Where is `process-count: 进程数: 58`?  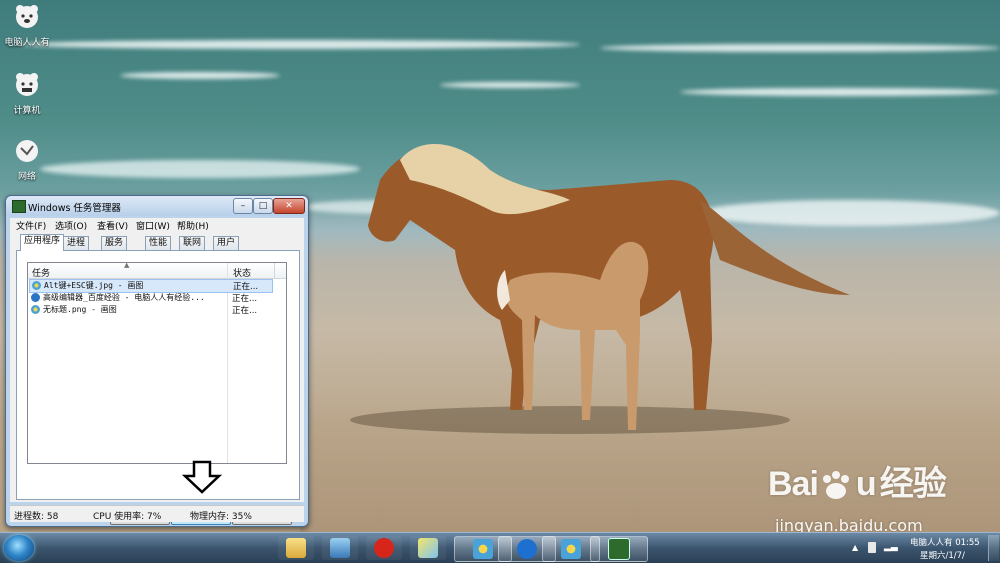 process-count: 进程数: 58 is located at coordinates (36, 517).